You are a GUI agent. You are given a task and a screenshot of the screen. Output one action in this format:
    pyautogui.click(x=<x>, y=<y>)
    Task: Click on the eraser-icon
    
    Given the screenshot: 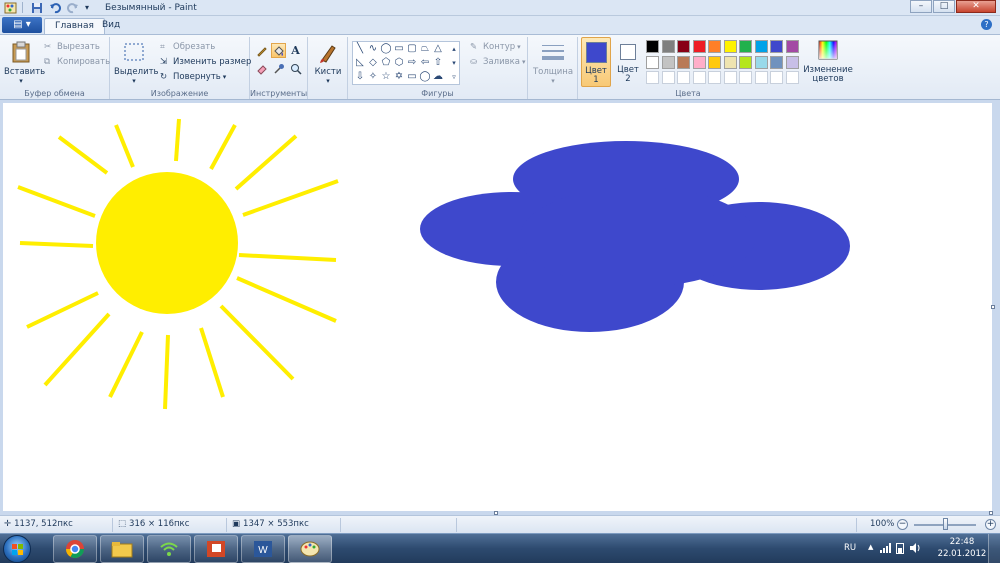 What is the action you would take?
    pyautogui.click(x=261, y=68)
    